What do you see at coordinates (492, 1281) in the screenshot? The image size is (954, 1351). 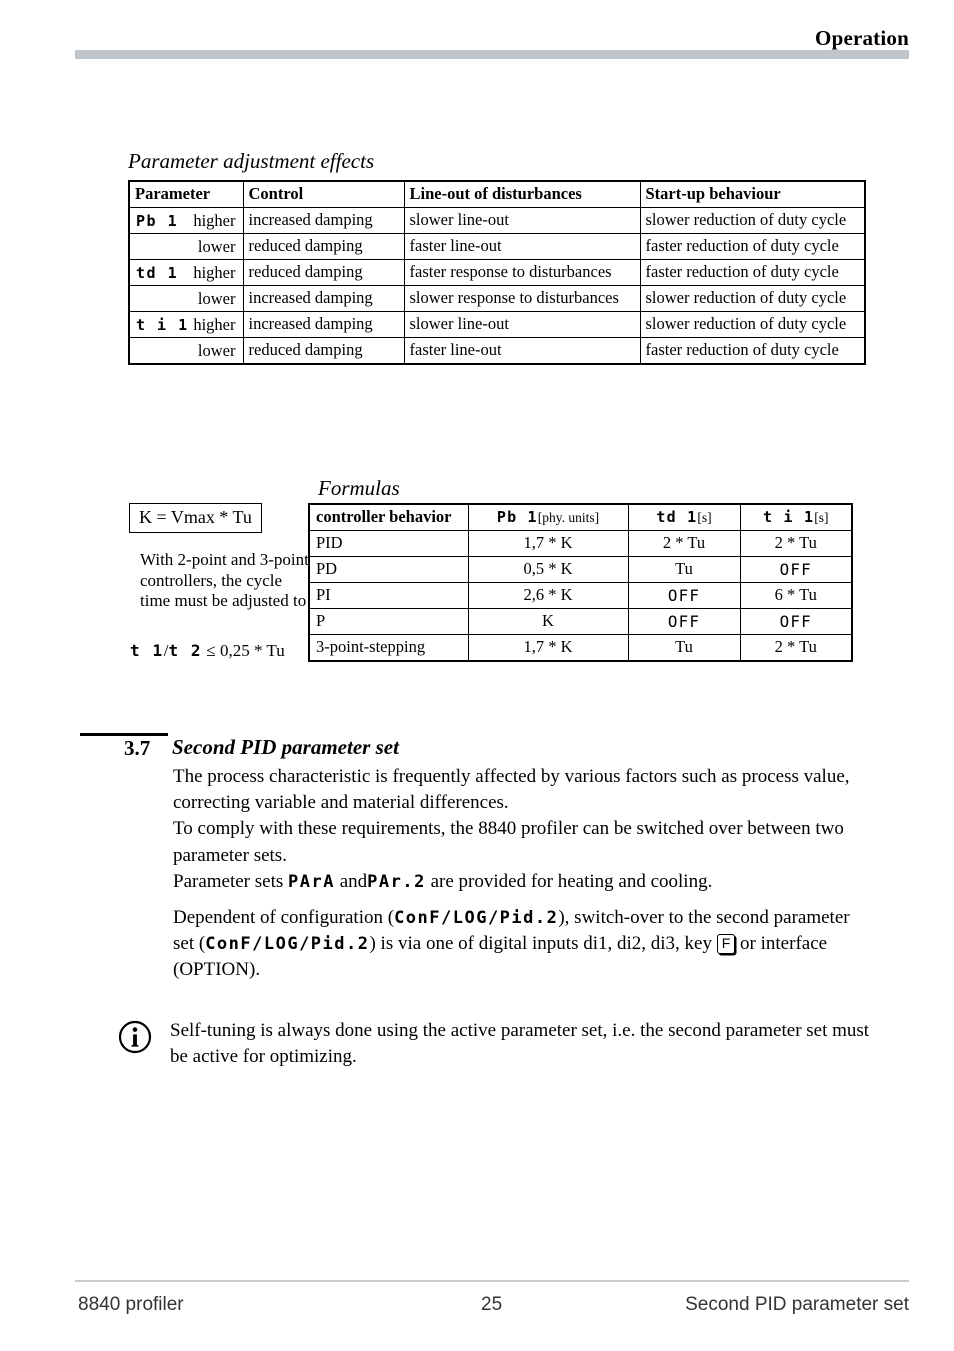 I see `footer-divider` at bounding box center [492, 1281].